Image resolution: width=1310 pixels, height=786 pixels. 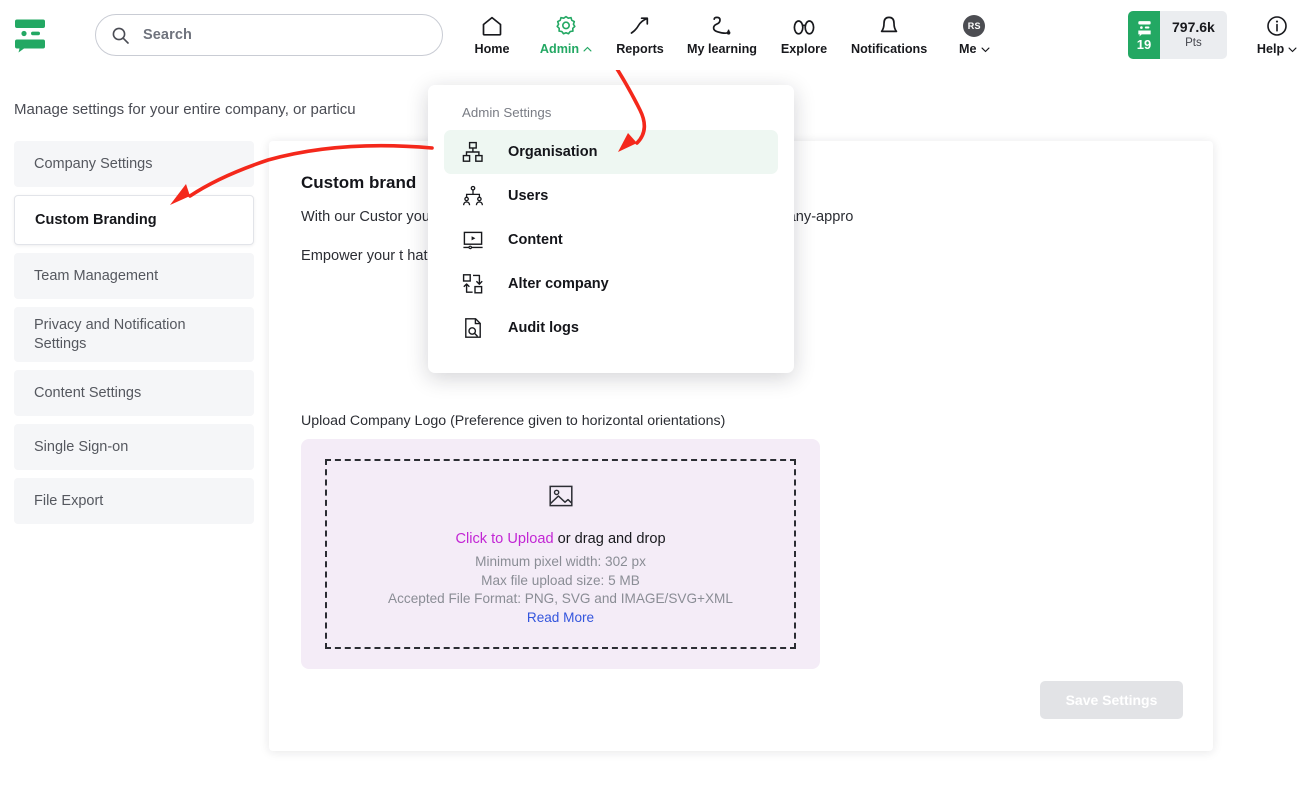 What do you see at coordinates (560, 580) in the screenshot?
I see `upload-meta-max-size: Max file upload size: 5 MB` at bounding box center [560, 580].